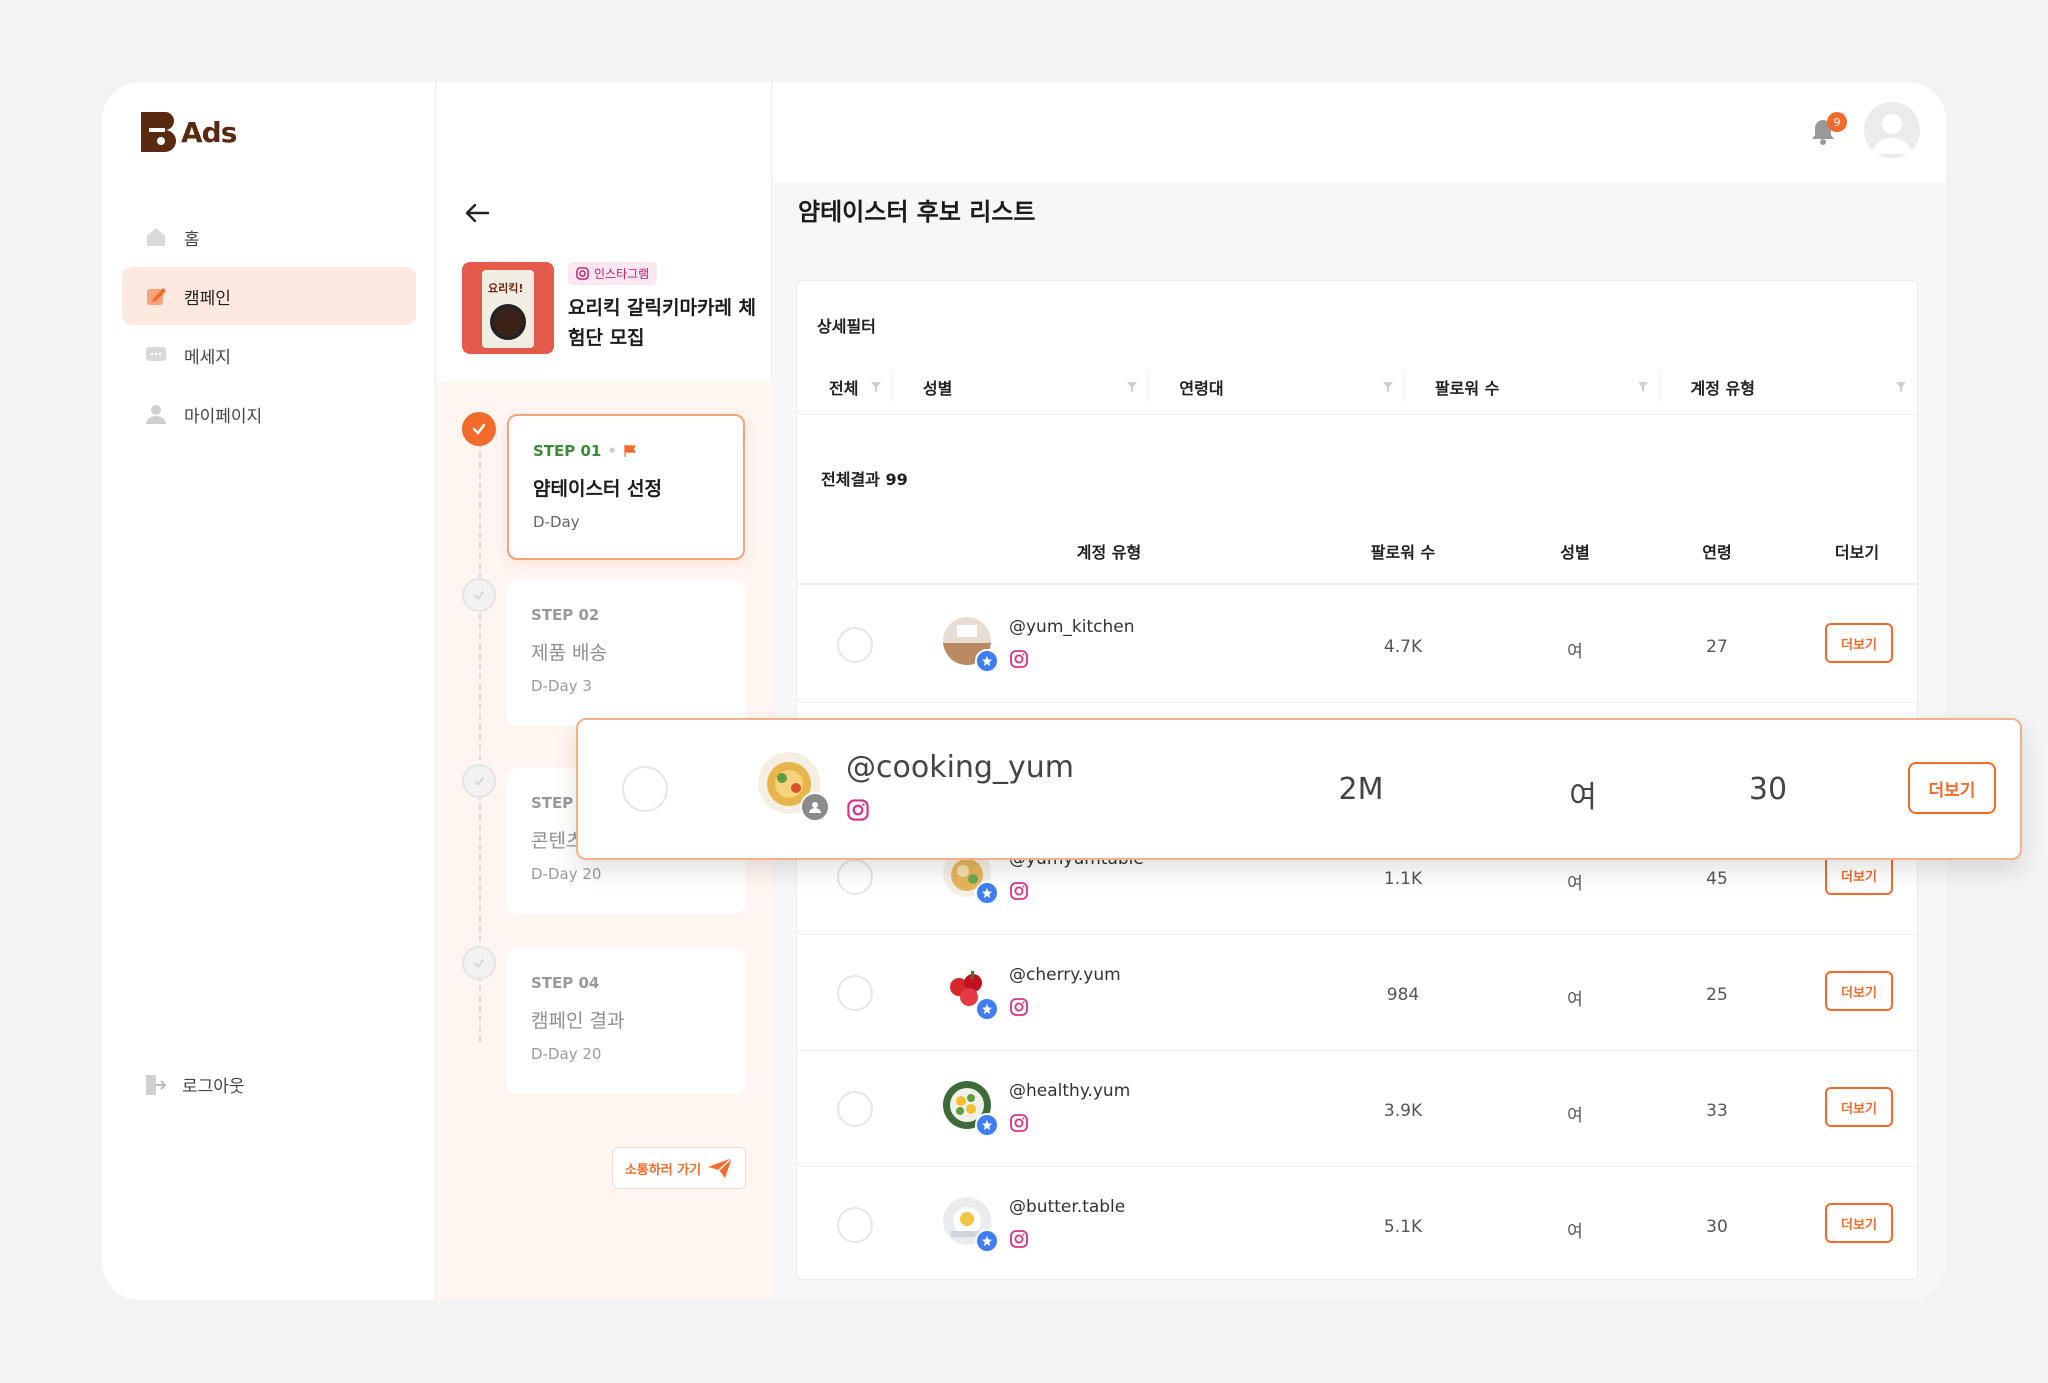 The height and width of the screenshot is (1383, 2048). I want to click on account-handle: @butter.table, so click(1067, 1207).